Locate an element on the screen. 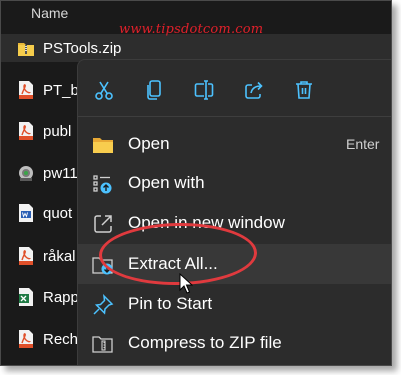  menu-item-open-new-window: Open in new window is located at coordinates (234, 223).